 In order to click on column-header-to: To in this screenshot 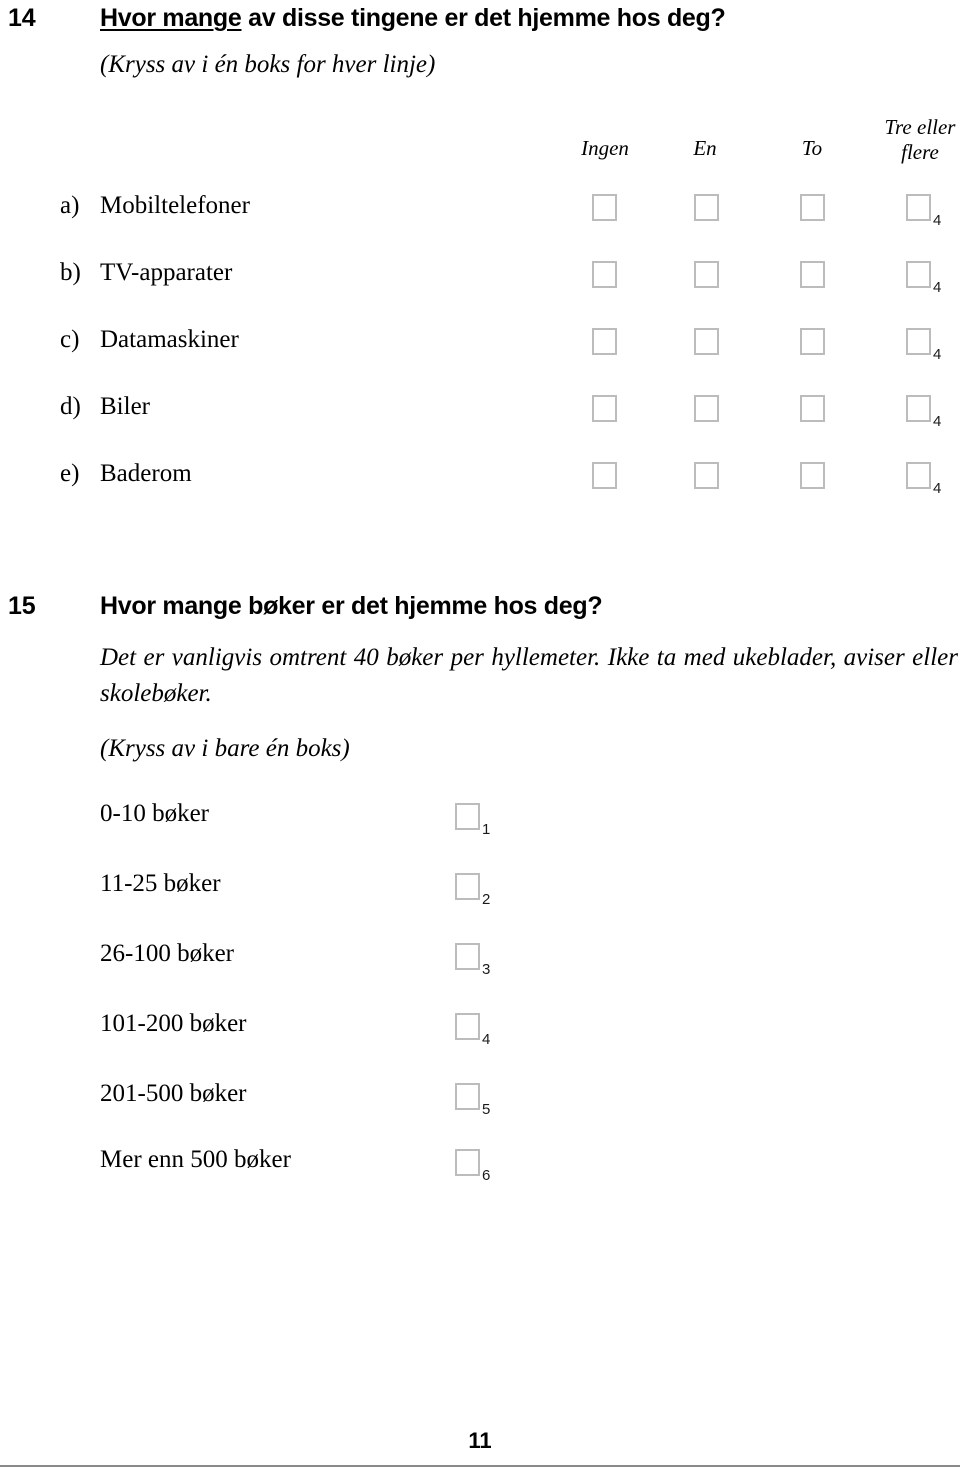, I will do `click(812, 148)`.